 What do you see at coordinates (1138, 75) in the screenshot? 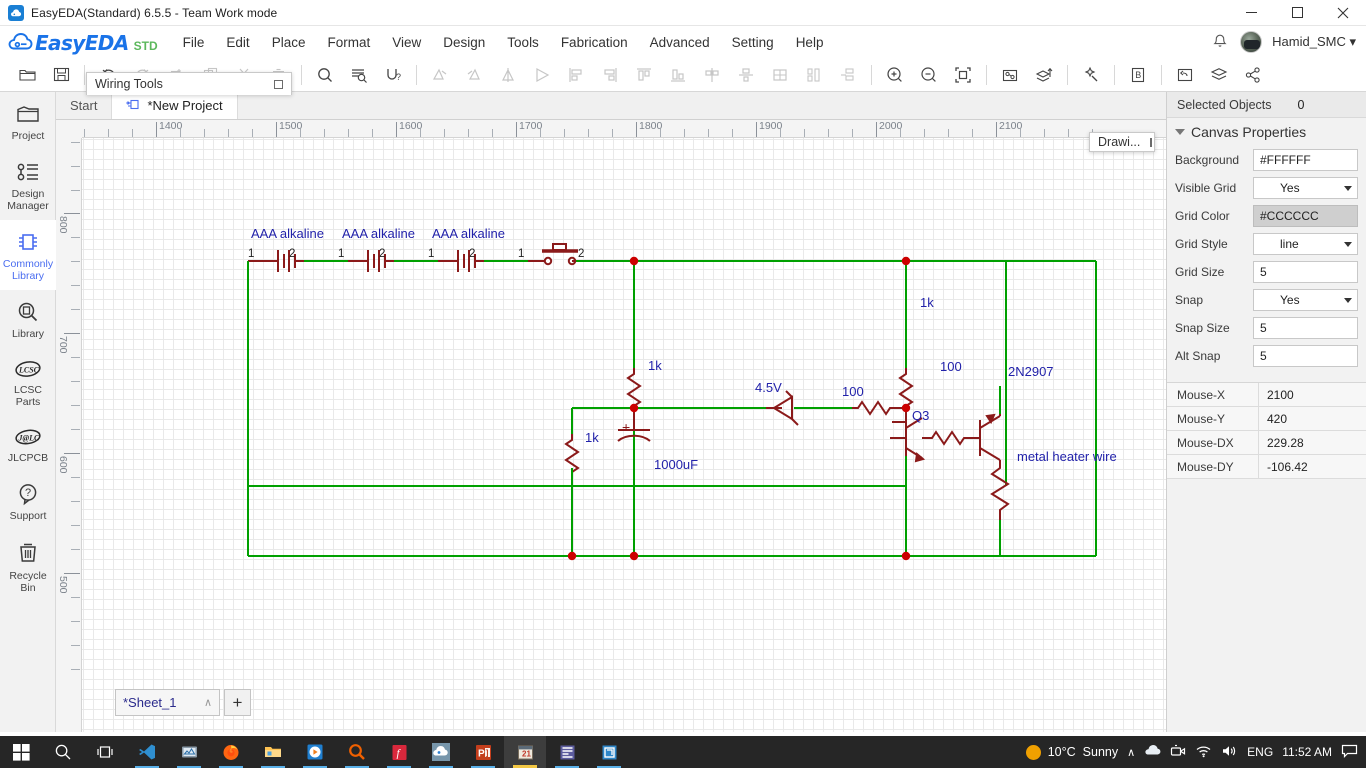
I see `bom-icon: B` at bounding box center [1138, 75].